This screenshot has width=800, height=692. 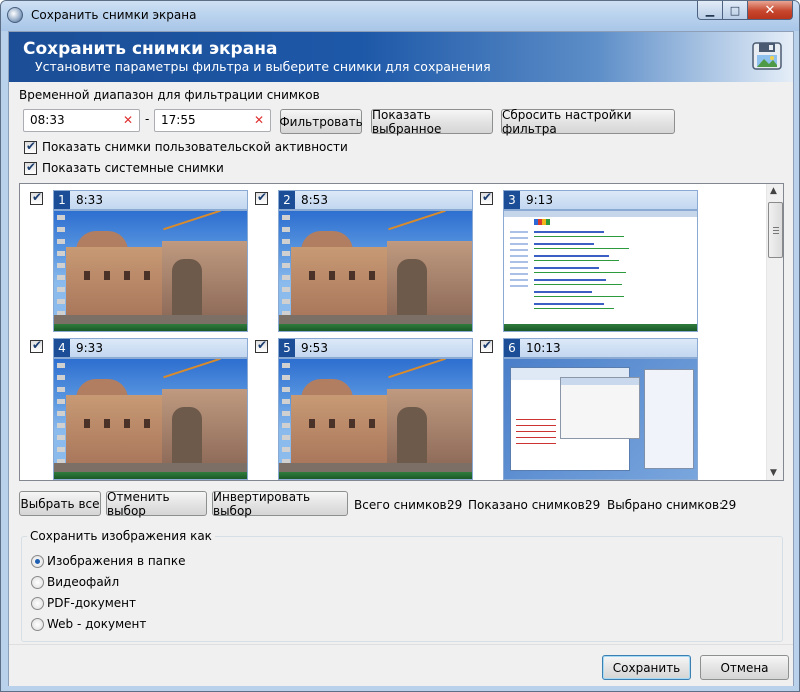 What do you see at coordinates (156, 504) in the screenshot?
I see `deselect-button: Отменить выбор` at bounding box center [156, 504].